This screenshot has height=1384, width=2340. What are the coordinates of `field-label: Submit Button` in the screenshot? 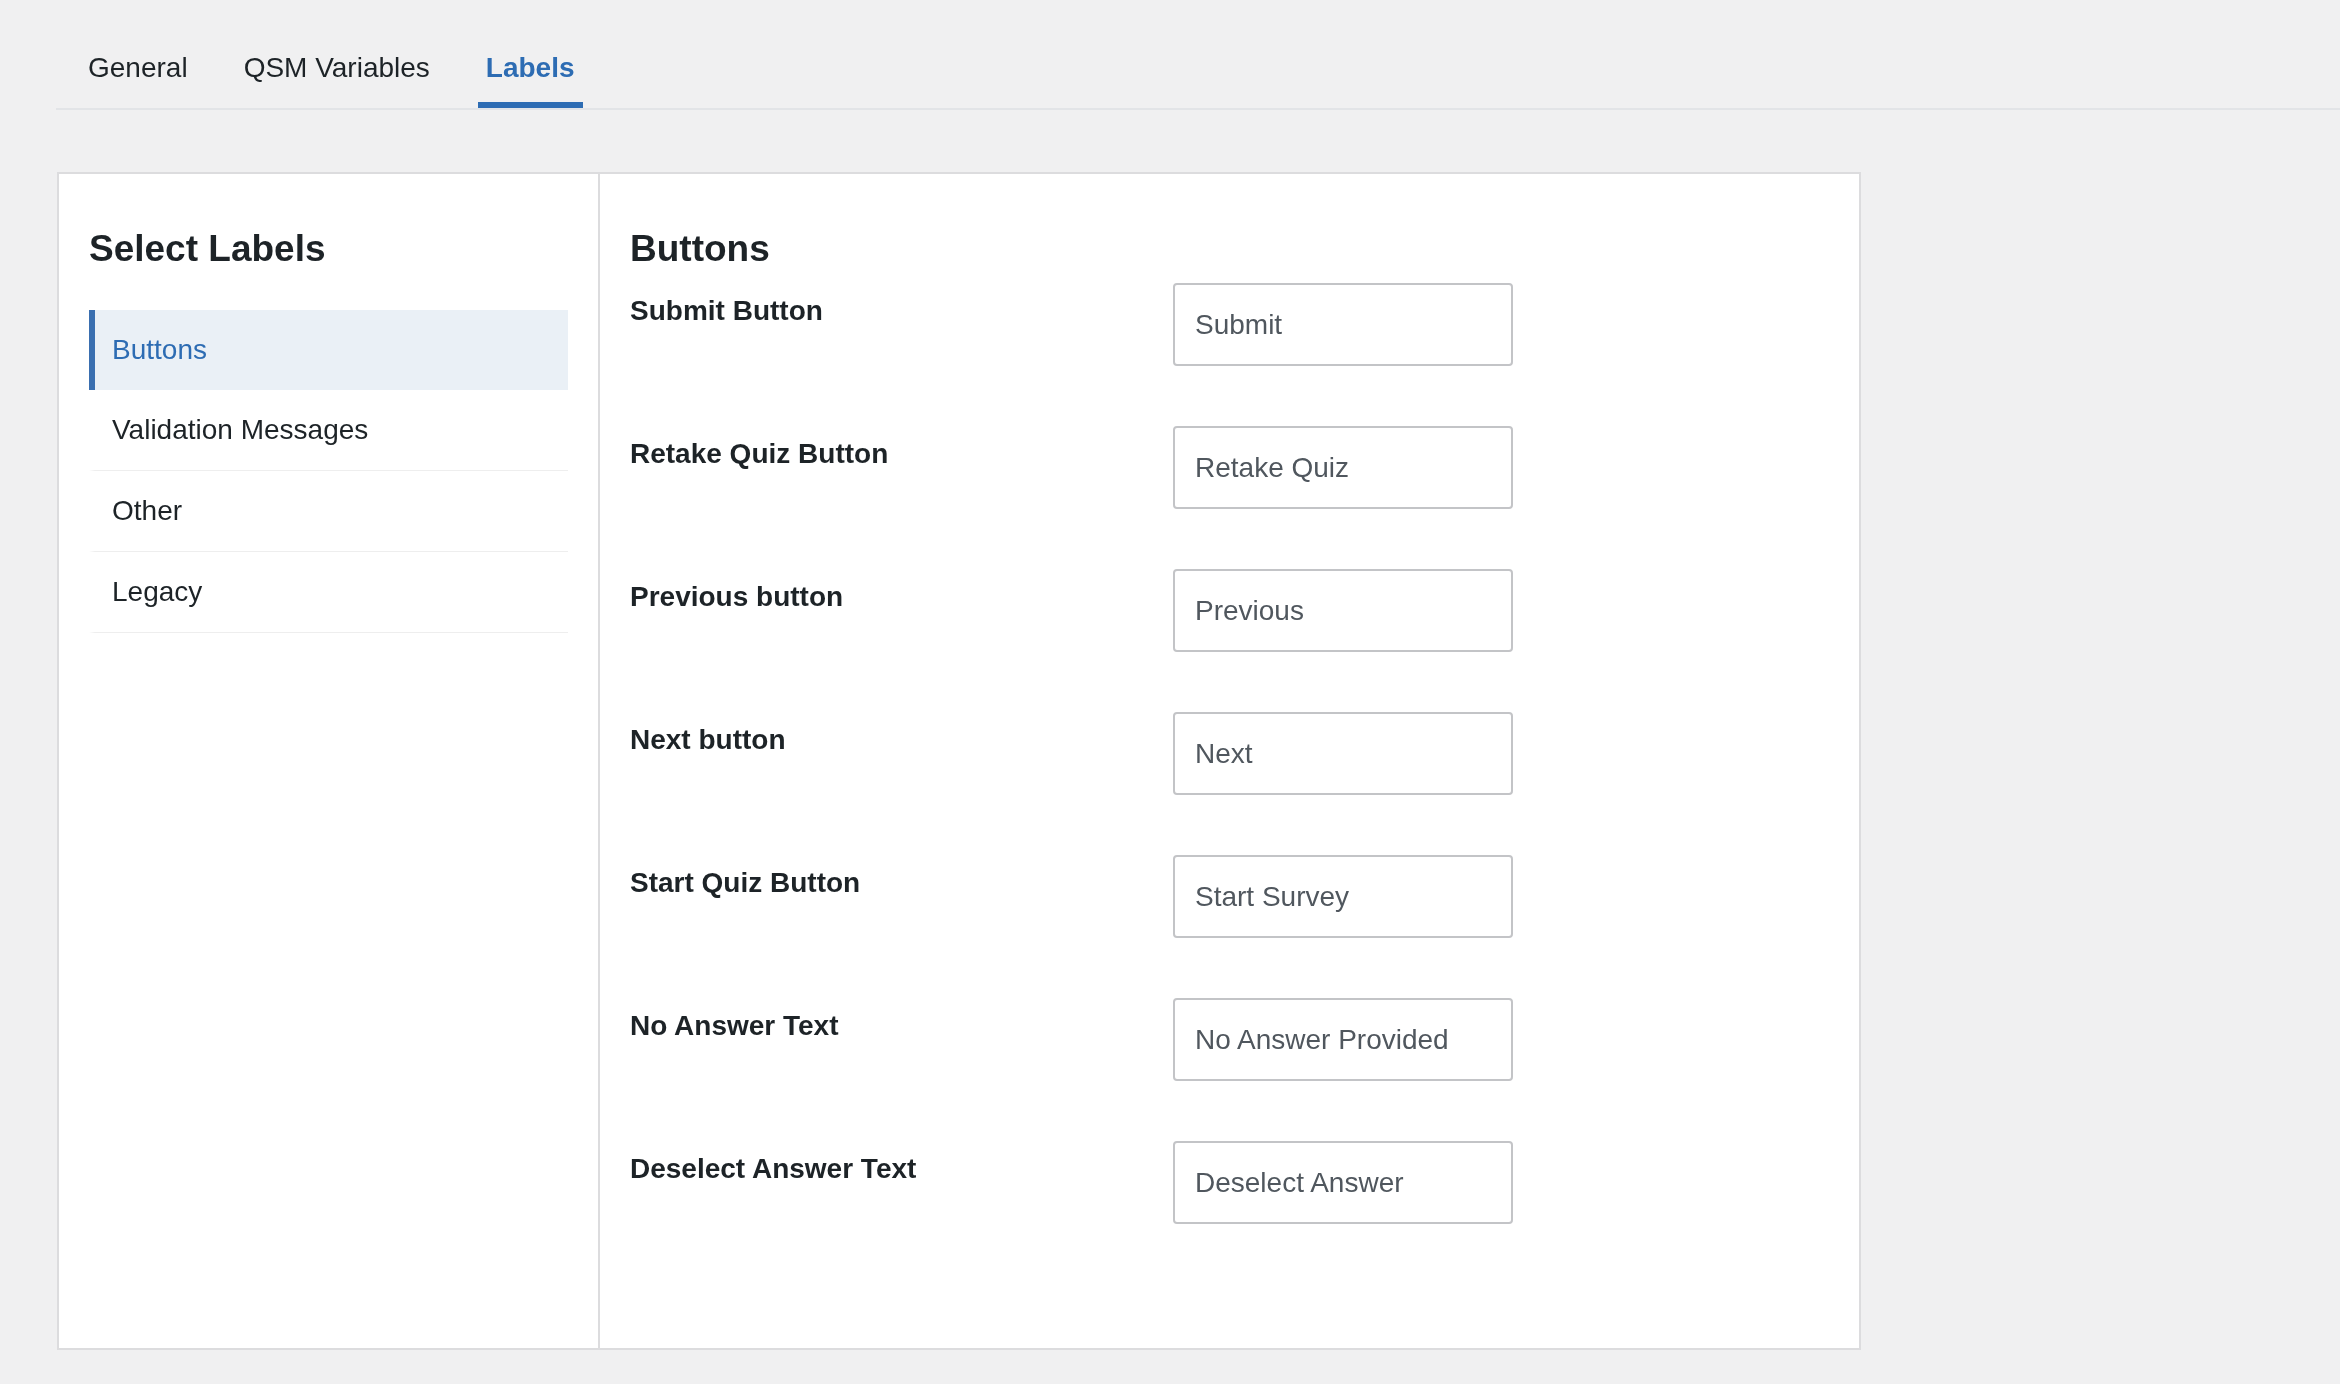 It's located at (727, 310).